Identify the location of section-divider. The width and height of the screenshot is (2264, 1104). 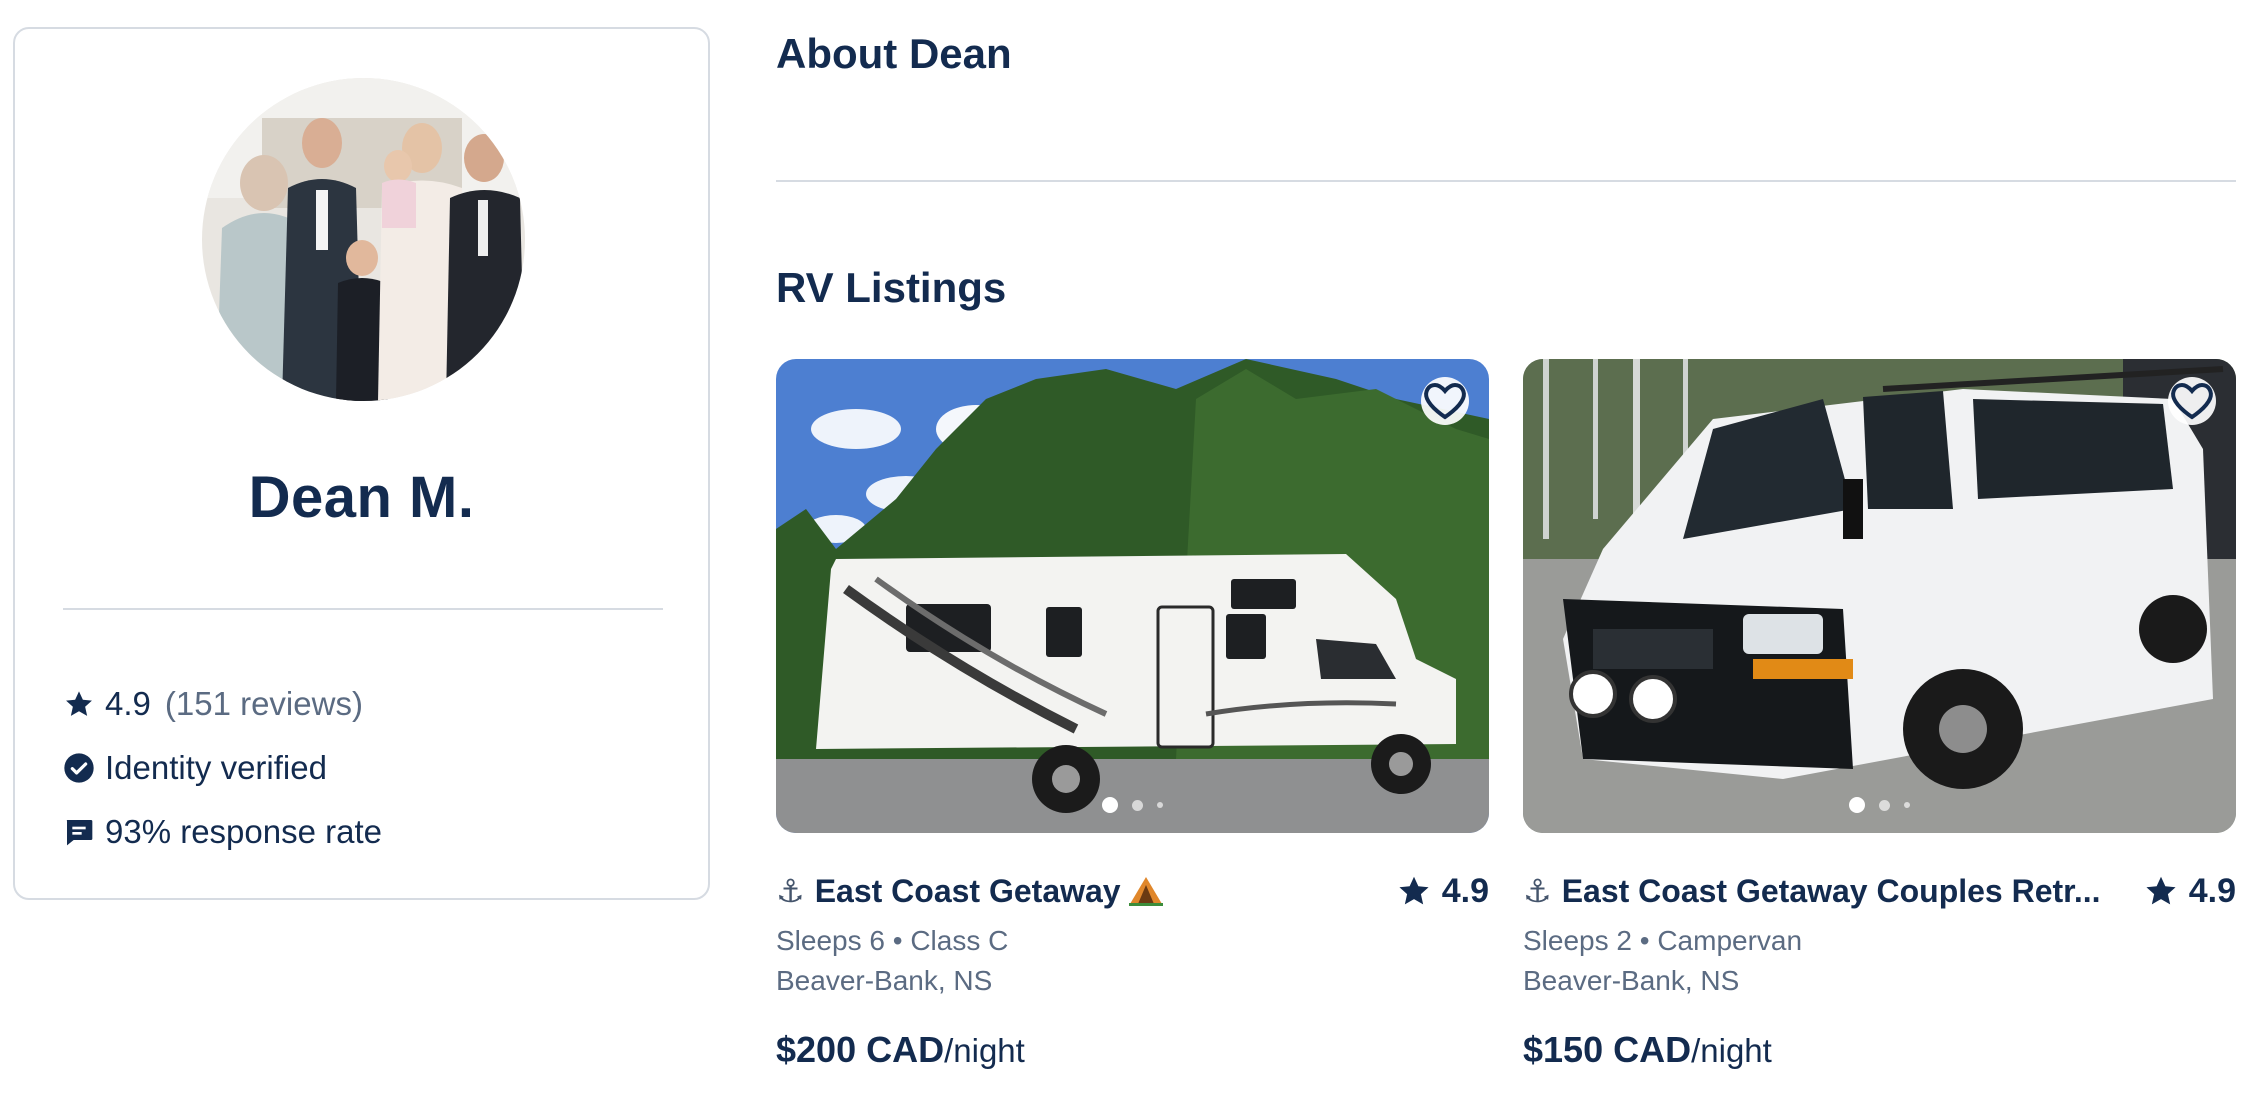
(1506, 181).